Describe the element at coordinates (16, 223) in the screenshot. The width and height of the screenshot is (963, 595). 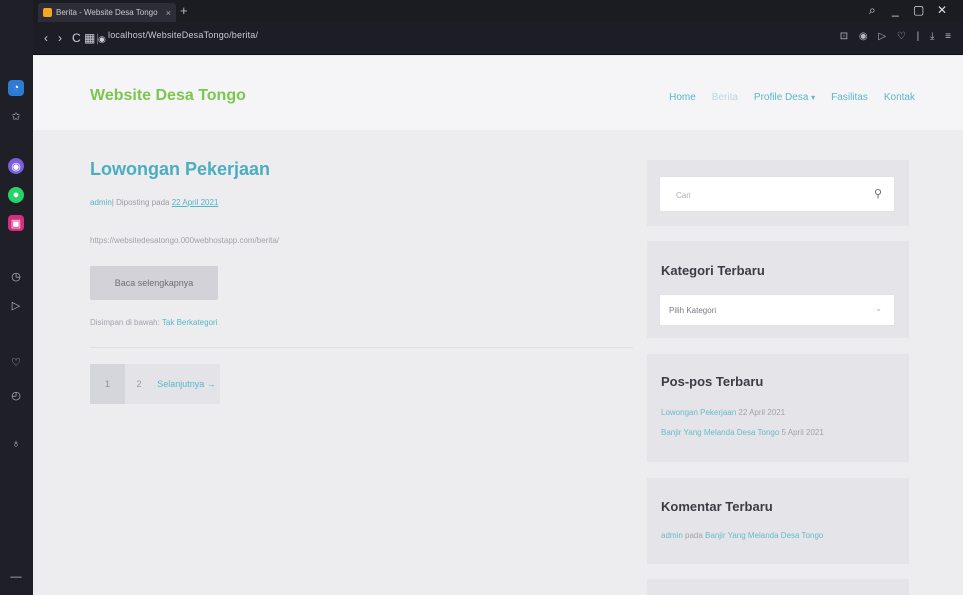
I see `instagram-icon: ▣` at that location.